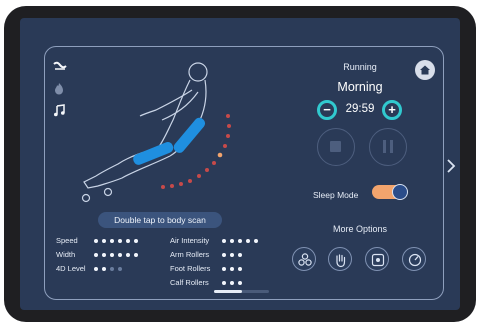  I want to click on running-status: Running, so click(360, 67).